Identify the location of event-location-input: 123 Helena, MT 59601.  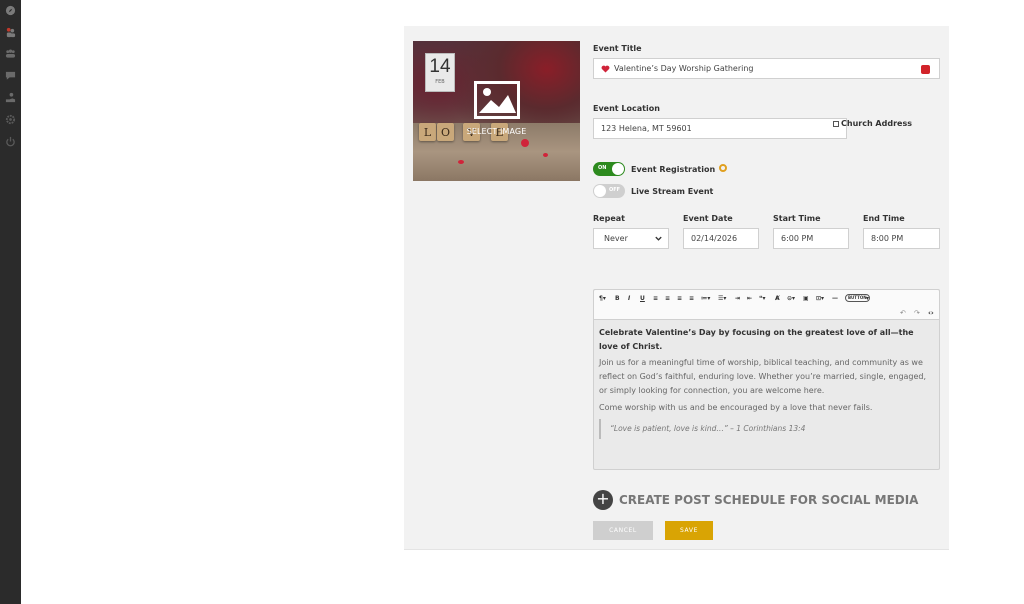
(720, 128).